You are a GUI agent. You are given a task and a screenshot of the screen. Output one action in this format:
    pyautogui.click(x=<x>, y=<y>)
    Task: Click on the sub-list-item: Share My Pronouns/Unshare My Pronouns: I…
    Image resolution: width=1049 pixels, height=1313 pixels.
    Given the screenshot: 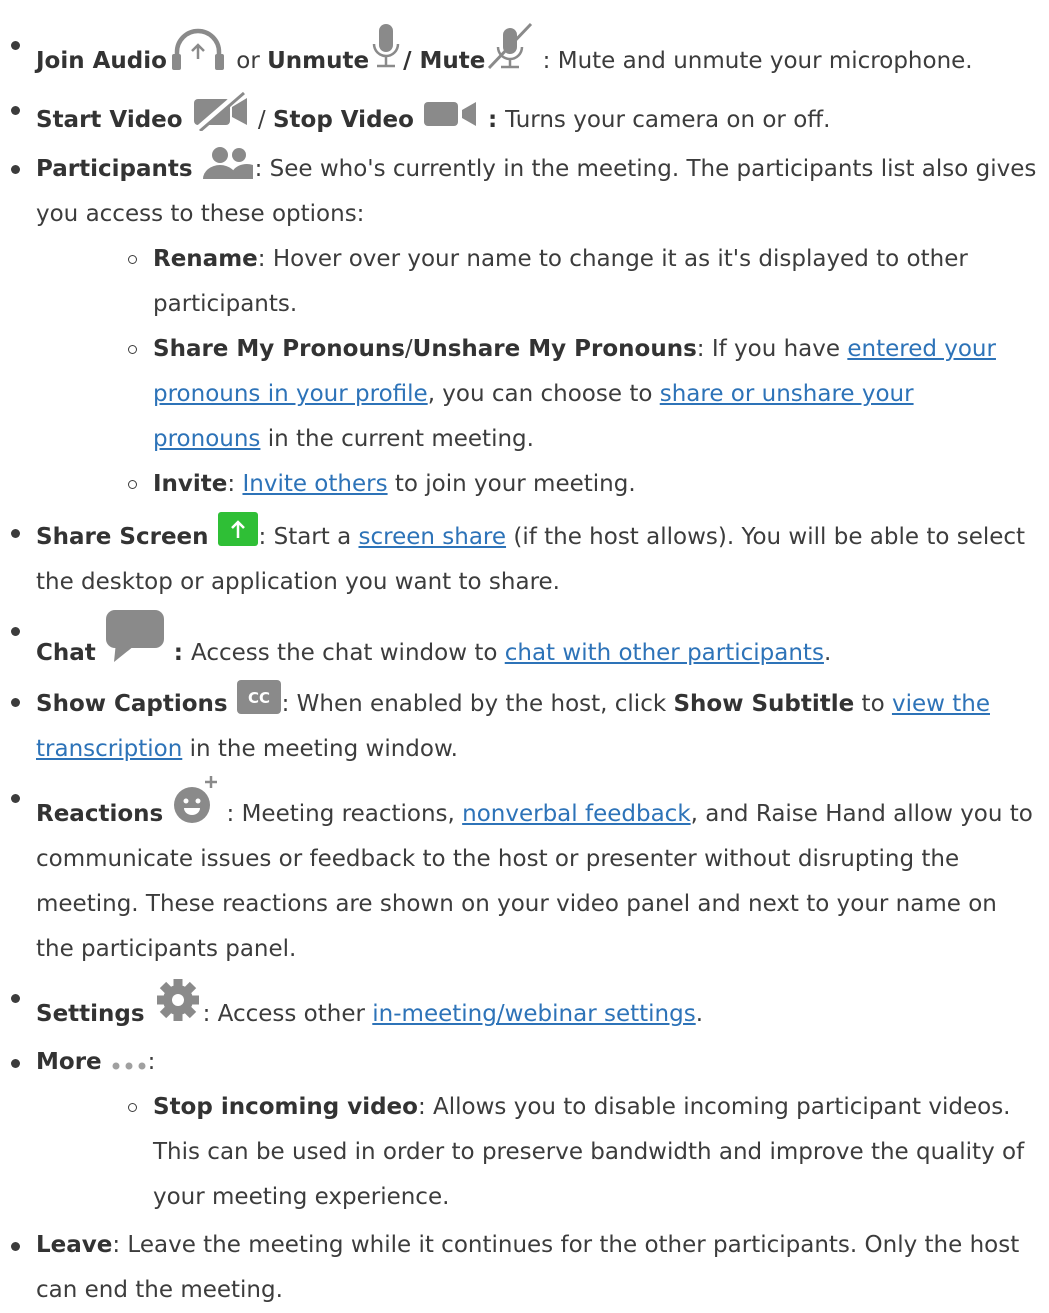 What is the action you would take?
    pyautogui.click(x=536, y=394)
    